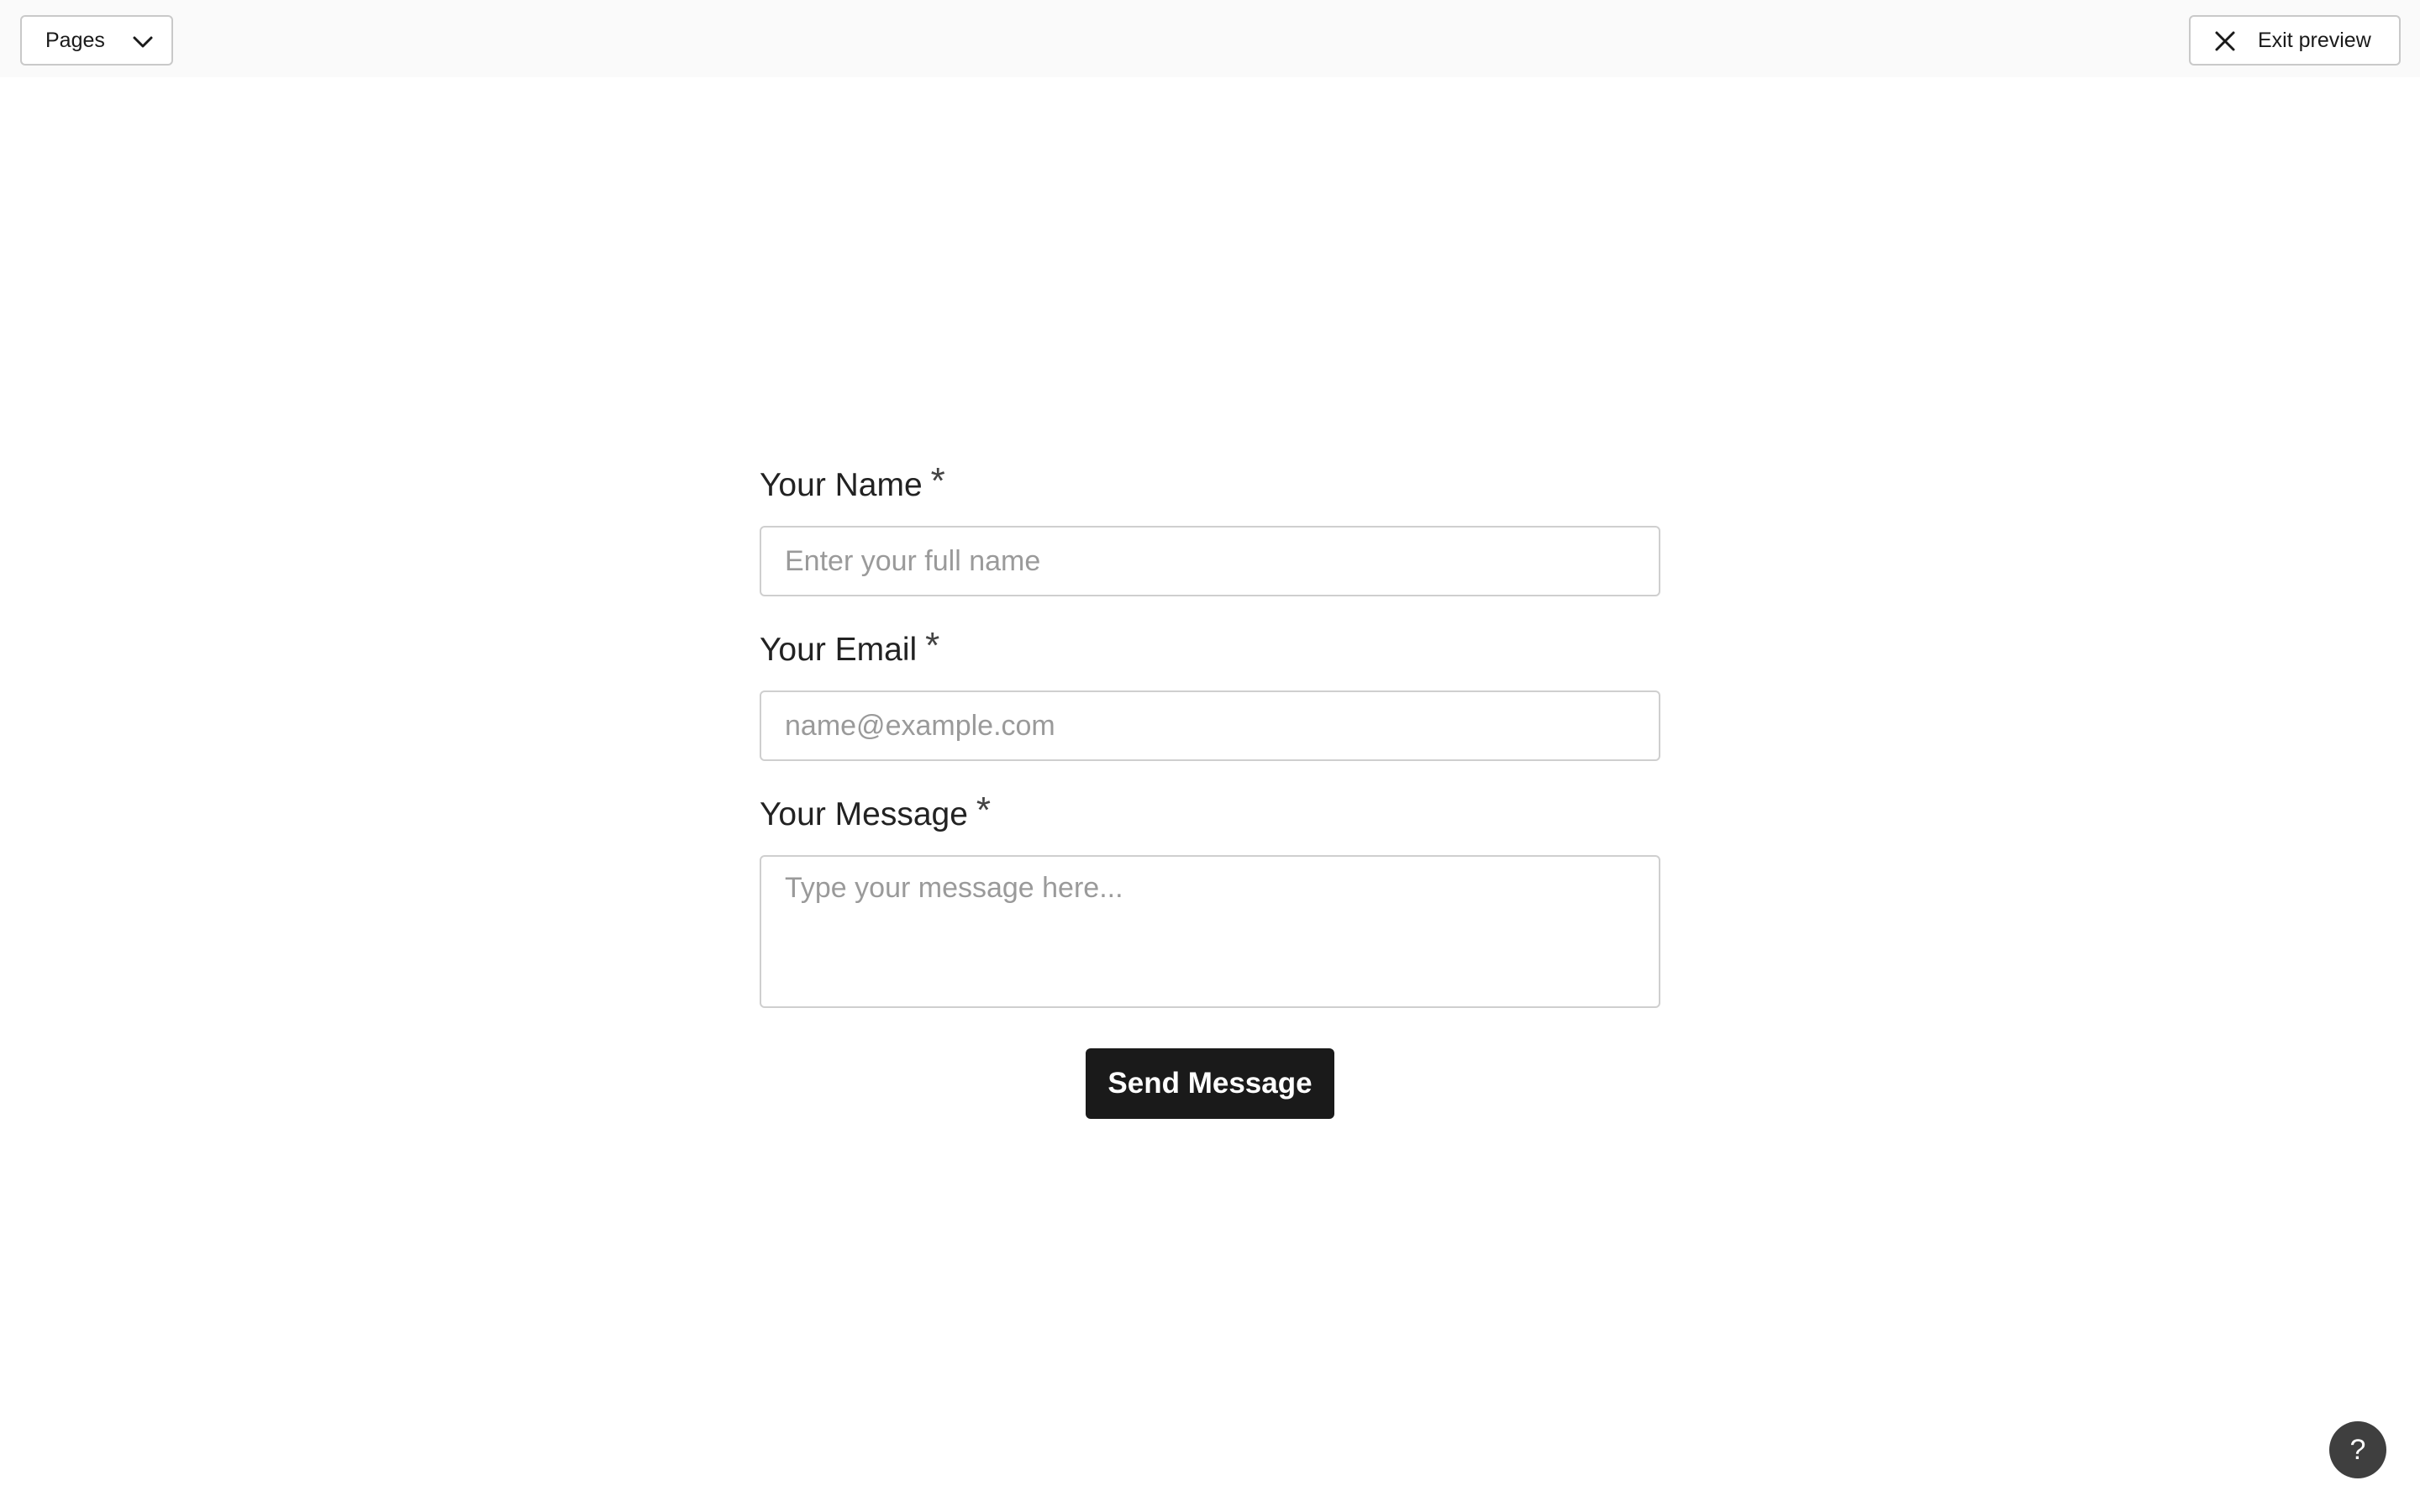  I want to click on message-label-text: Your Message, so click(864, 814).